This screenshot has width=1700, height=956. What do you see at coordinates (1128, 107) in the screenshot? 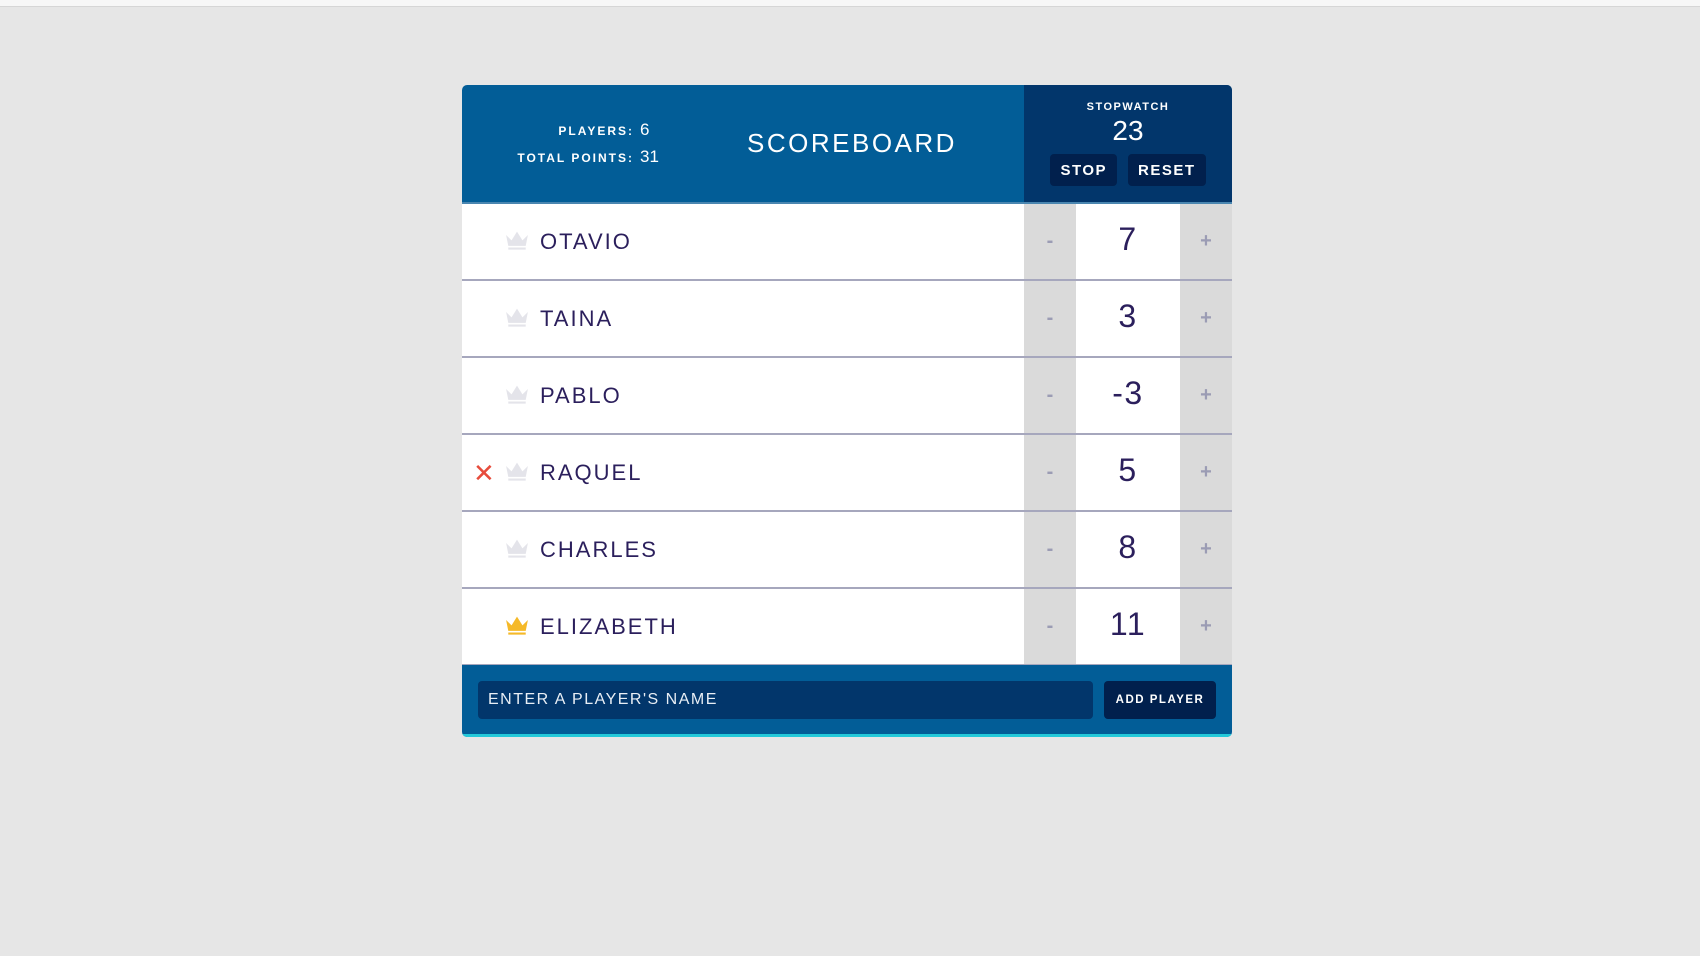
I see `stopwatch-label: STOPWATCH` at bounding box center [1128, 107].